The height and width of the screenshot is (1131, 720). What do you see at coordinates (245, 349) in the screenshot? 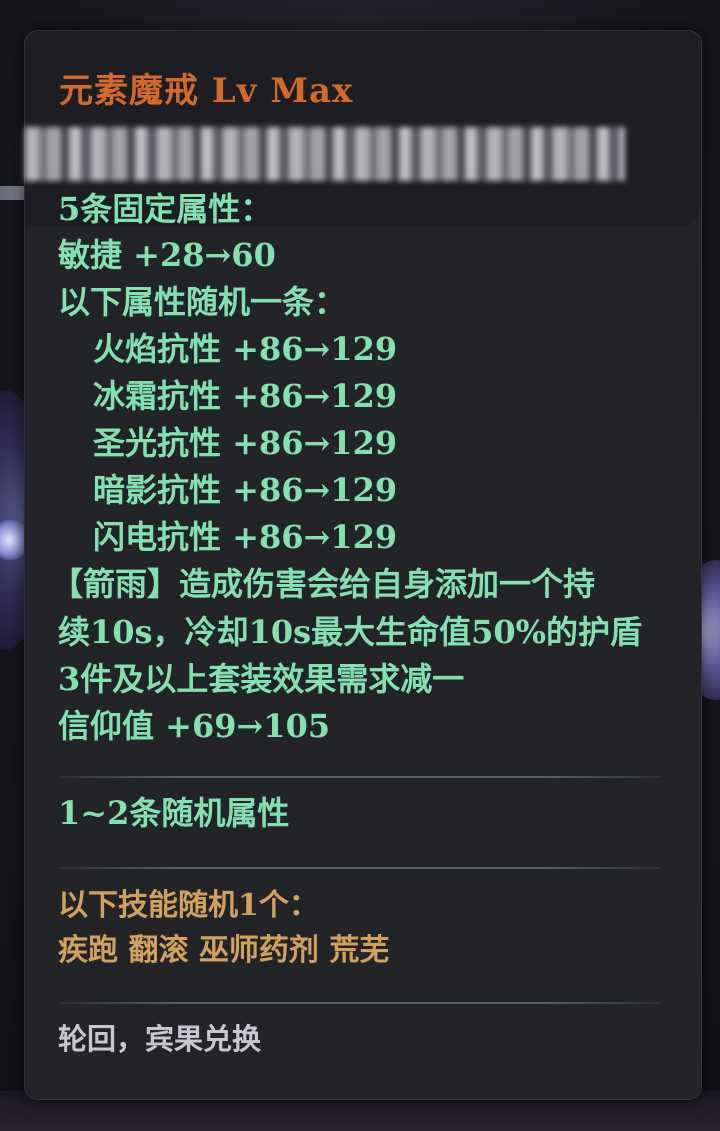
I see `fire-resistance: 火焰抗性 +86→129` at bounding box center [245, 349].